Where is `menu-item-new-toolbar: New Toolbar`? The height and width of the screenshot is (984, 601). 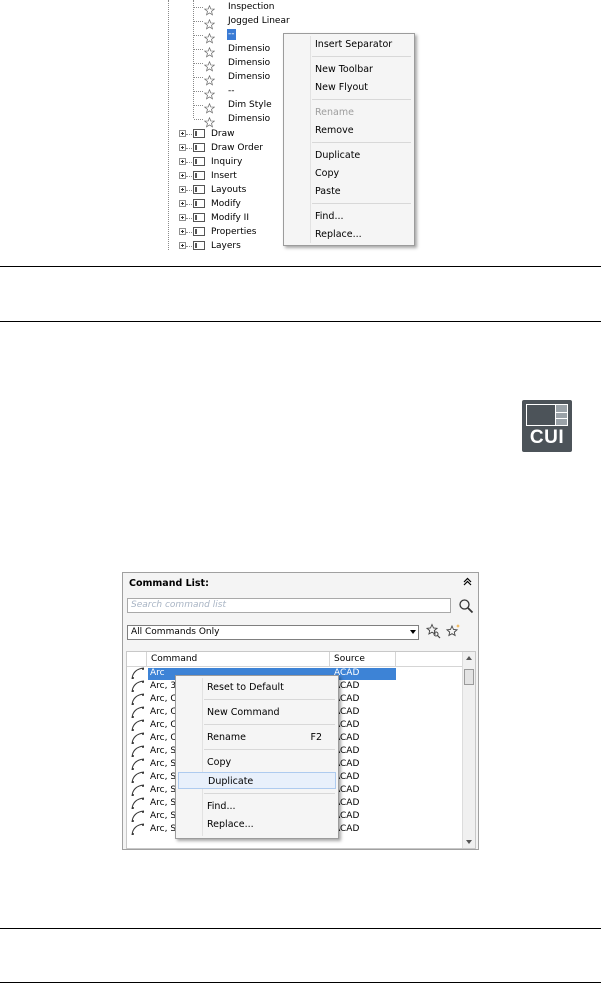 menu-item-new-toolbar: New Toolbar is located at coordinates (349, 69).